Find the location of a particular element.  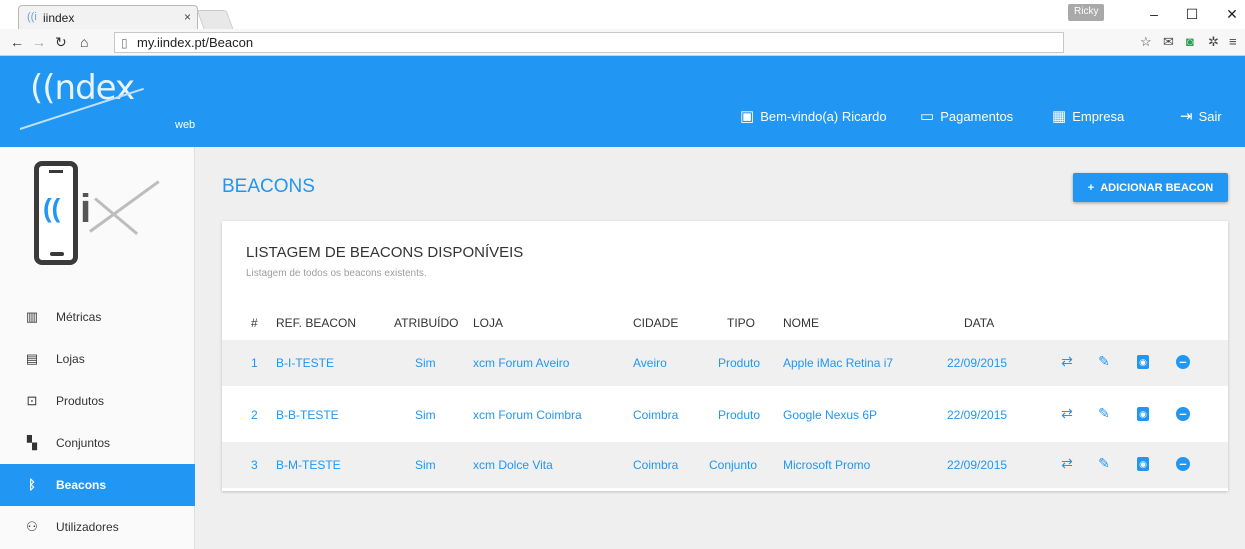

cell-ref: B-I-TESTE is located at coordinates (305, 363).